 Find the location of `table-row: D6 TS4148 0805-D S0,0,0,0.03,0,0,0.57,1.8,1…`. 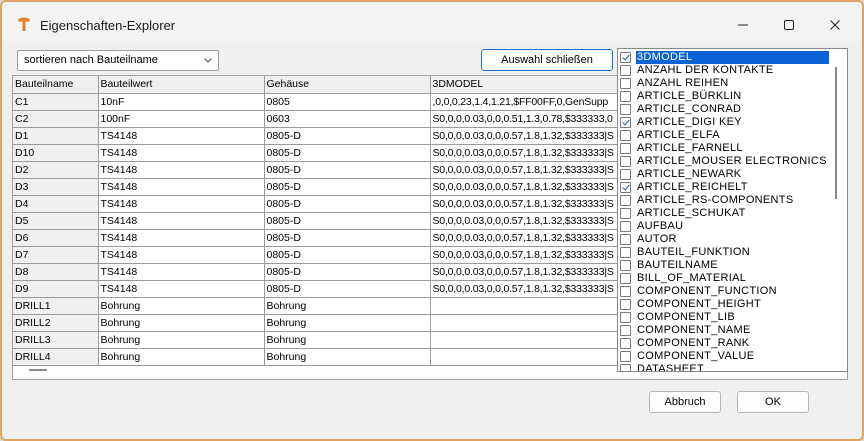

table-row: D6 TS4148 0805-D S0,0,0,0.03,0,0,0.57,1.8,1… is located at coordinates (322, 238).